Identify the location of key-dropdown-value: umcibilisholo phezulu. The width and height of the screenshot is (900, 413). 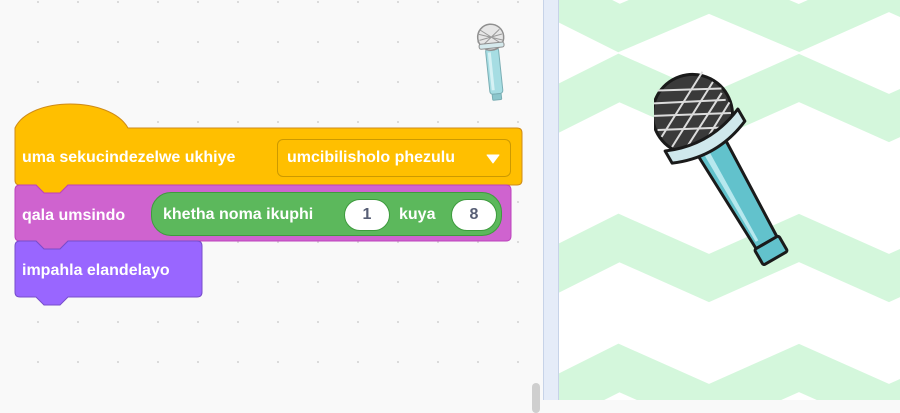
(371, 157).